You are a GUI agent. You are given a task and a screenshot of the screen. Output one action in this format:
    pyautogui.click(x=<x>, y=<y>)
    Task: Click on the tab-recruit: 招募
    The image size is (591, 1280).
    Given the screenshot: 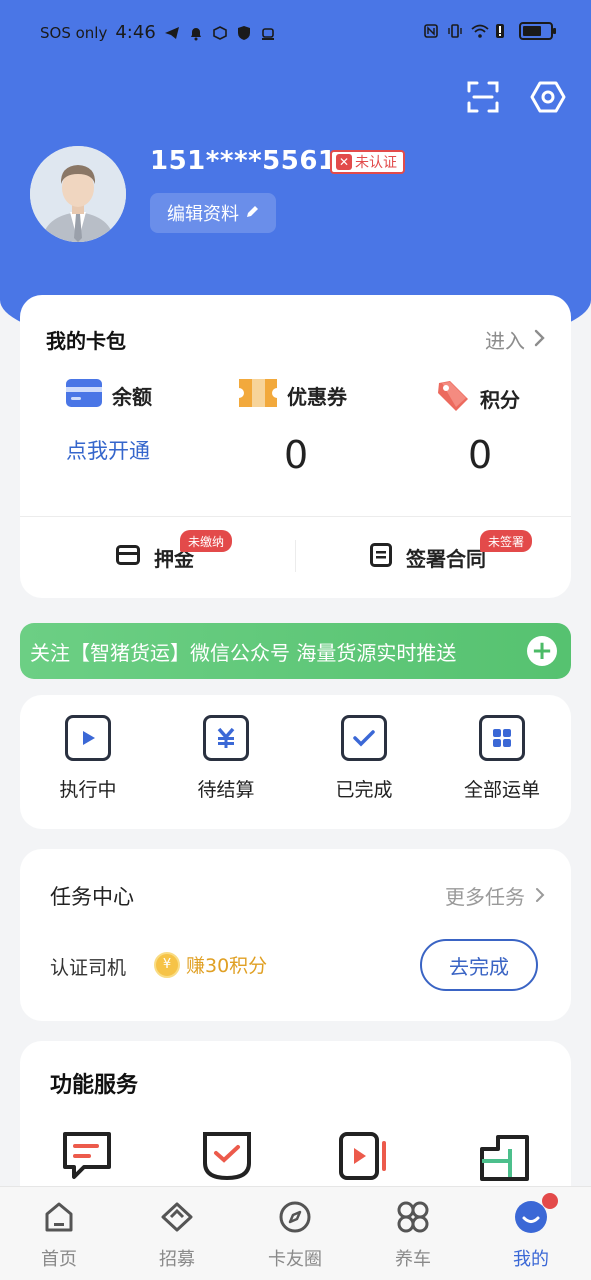 What is the action you would take?
    pyautogui.click(x=177, y=1235)
    